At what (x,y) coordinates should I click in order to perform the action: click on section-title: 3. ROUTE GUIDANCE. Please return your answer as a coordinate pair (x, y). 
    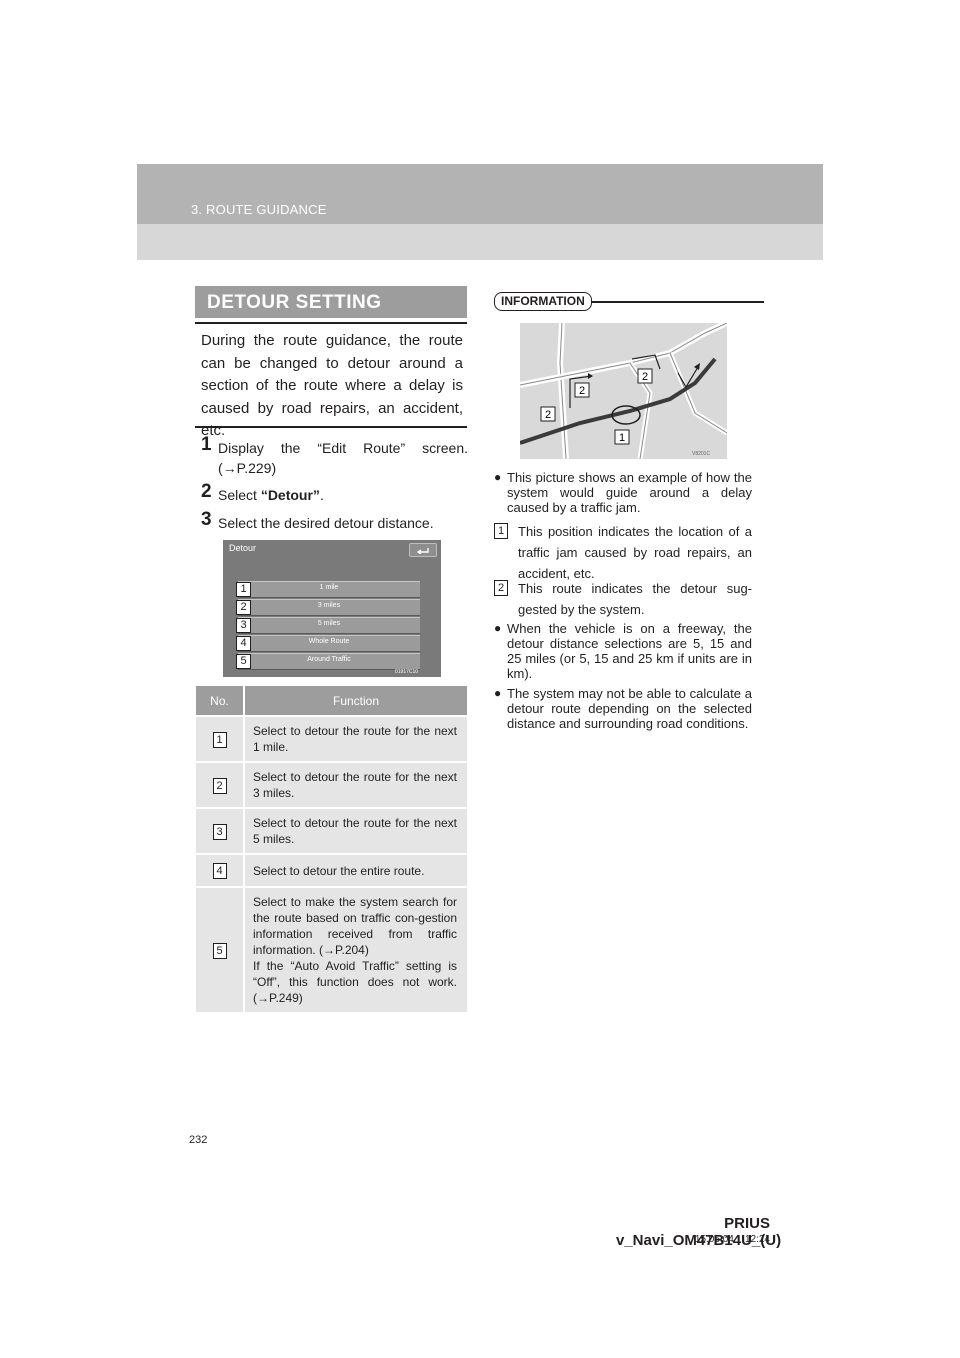
    Looking at the image, I should click on (259, 209).